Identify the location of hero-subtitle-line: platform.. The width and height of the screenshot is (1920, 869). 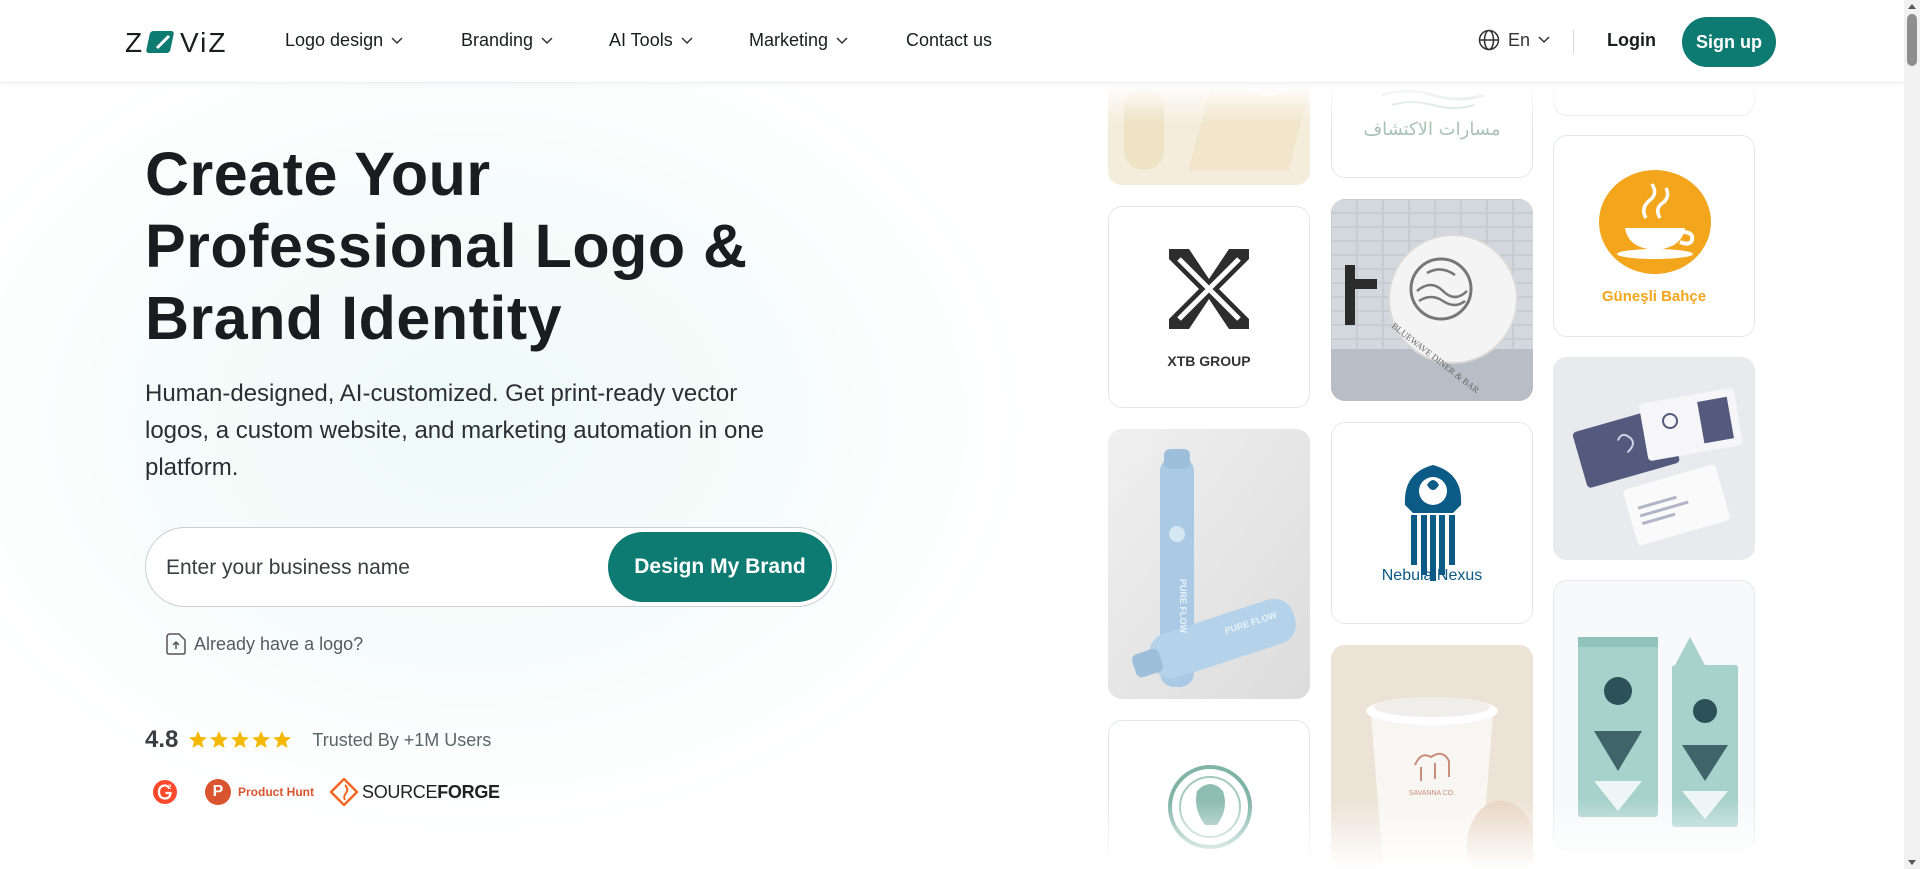
(192, 467).